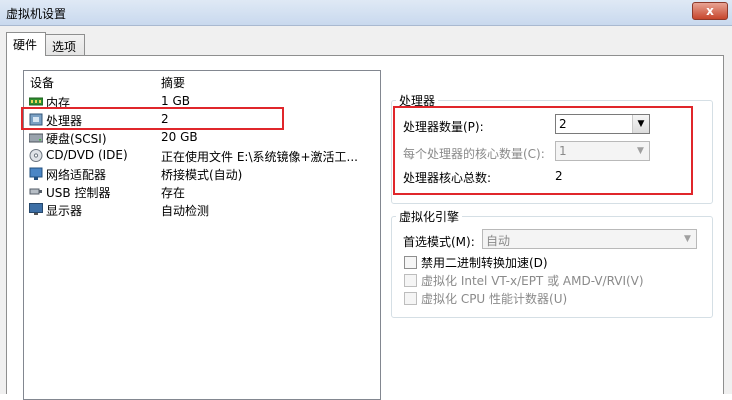  I want to click on usb-icon, so click(35, 191).